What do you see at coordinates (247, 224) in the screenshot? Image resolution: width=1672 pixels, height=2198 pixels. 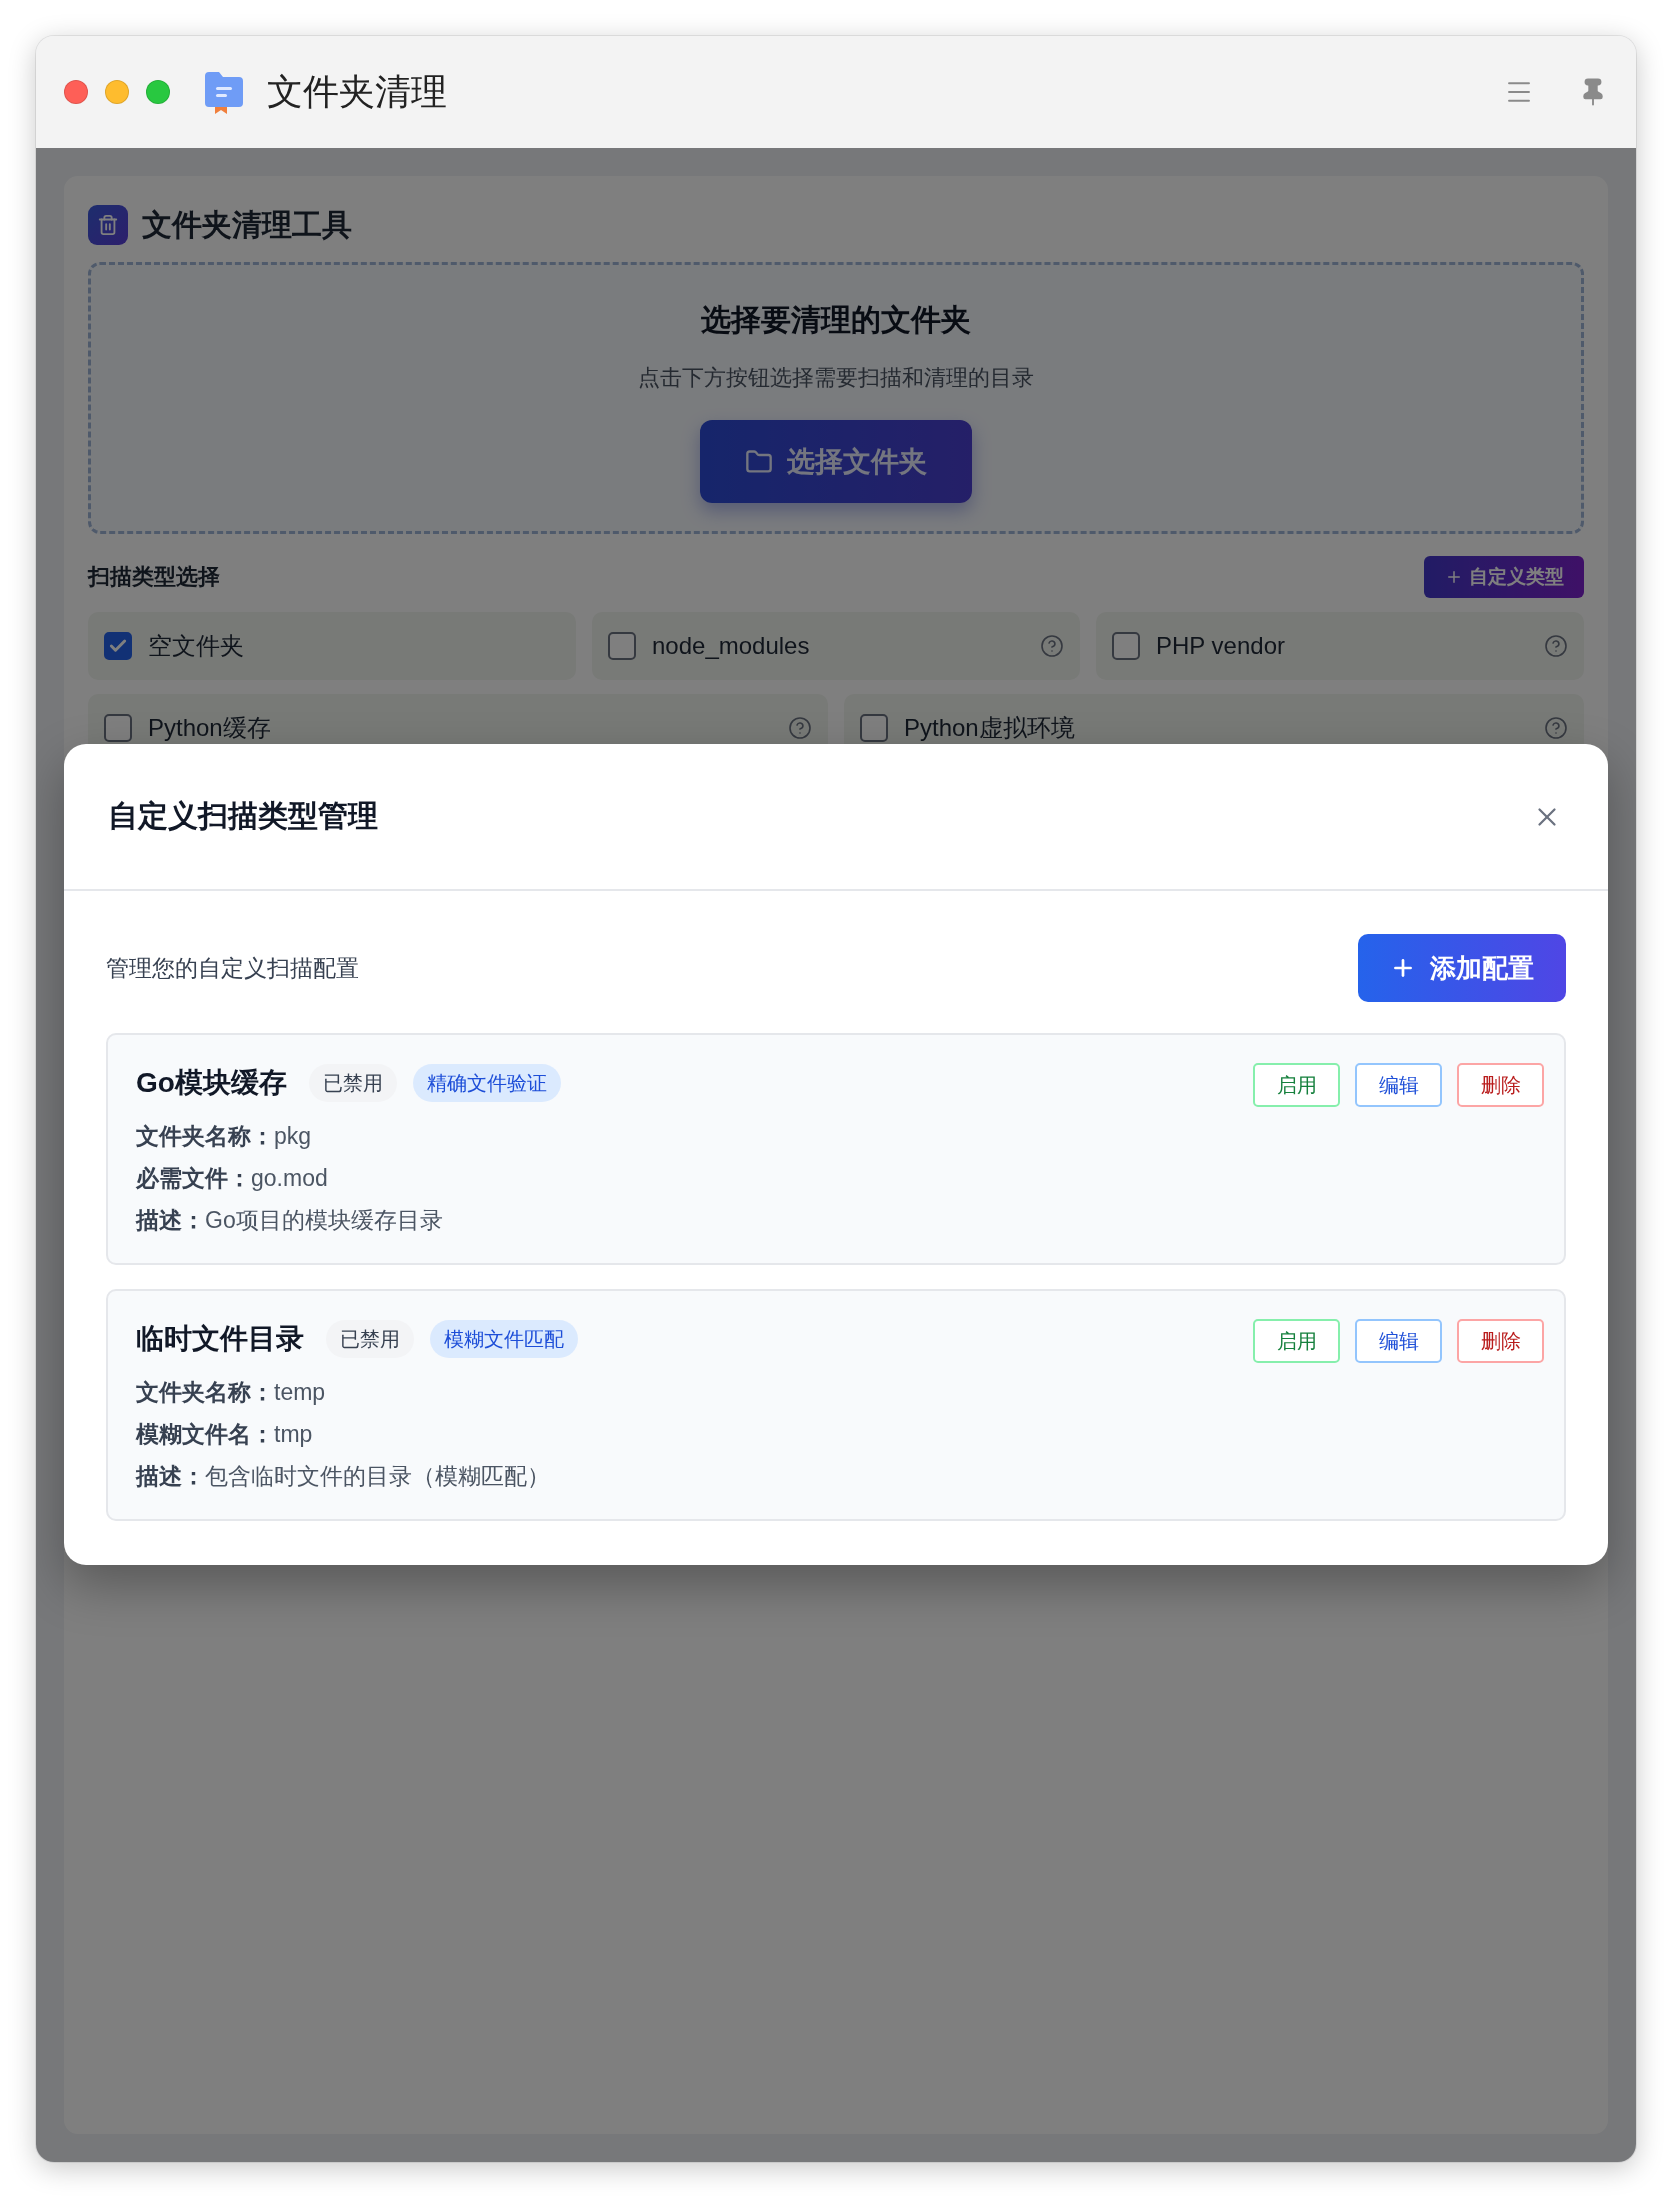 I see `app-title: 文件夹清理工具` at bounding box center [247, 224].